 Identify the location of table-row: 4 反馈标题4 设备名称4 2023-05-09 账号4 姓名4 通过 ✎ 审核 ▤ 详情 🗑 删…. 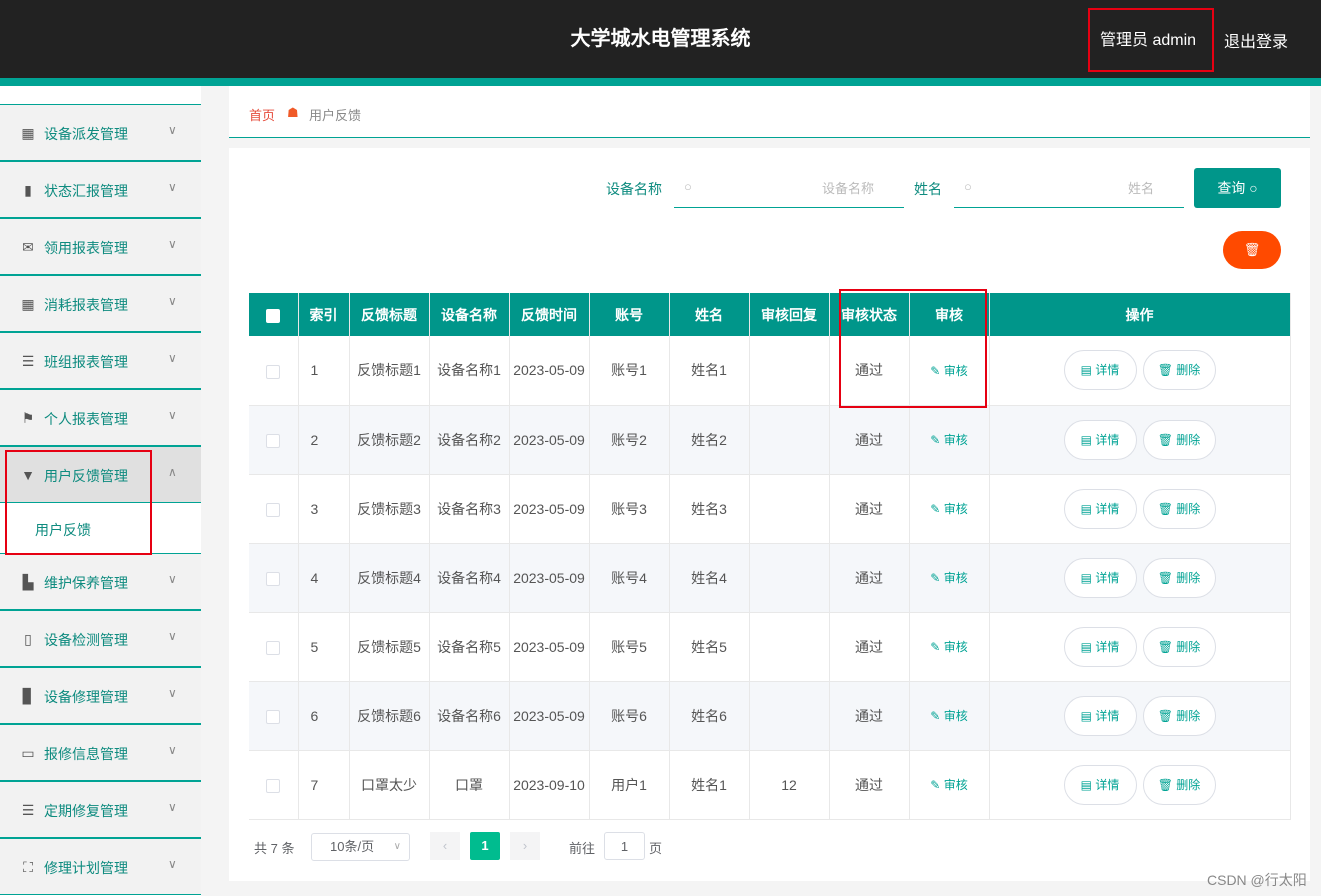
(770, 578).